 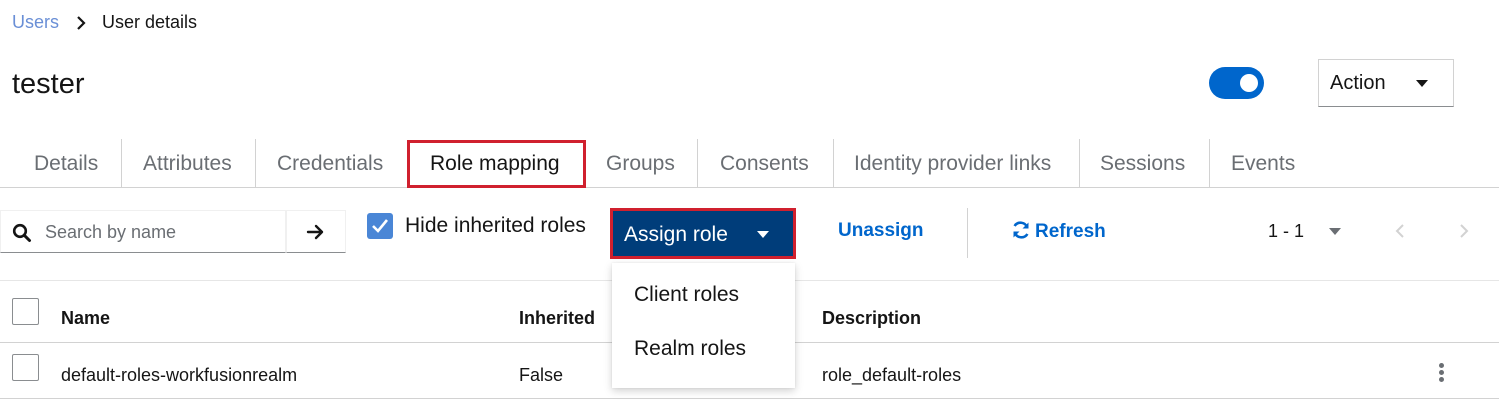 I want to click on action-dropdown: Action, so click(x=1386, y=83).